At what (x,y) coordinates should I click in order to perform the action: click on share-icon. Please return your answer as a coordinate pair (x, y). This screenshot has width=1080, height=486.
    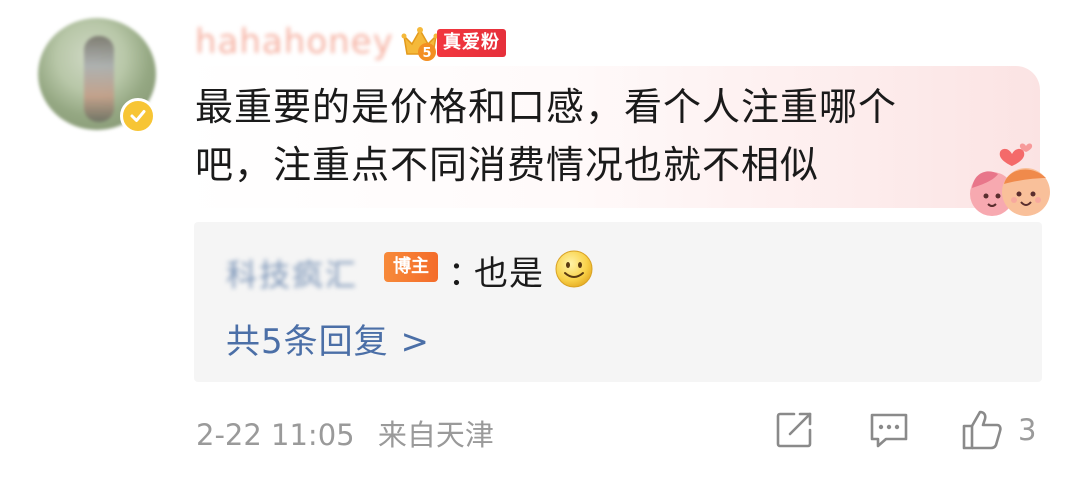
    Looking at the image, I should click on (794, 430).